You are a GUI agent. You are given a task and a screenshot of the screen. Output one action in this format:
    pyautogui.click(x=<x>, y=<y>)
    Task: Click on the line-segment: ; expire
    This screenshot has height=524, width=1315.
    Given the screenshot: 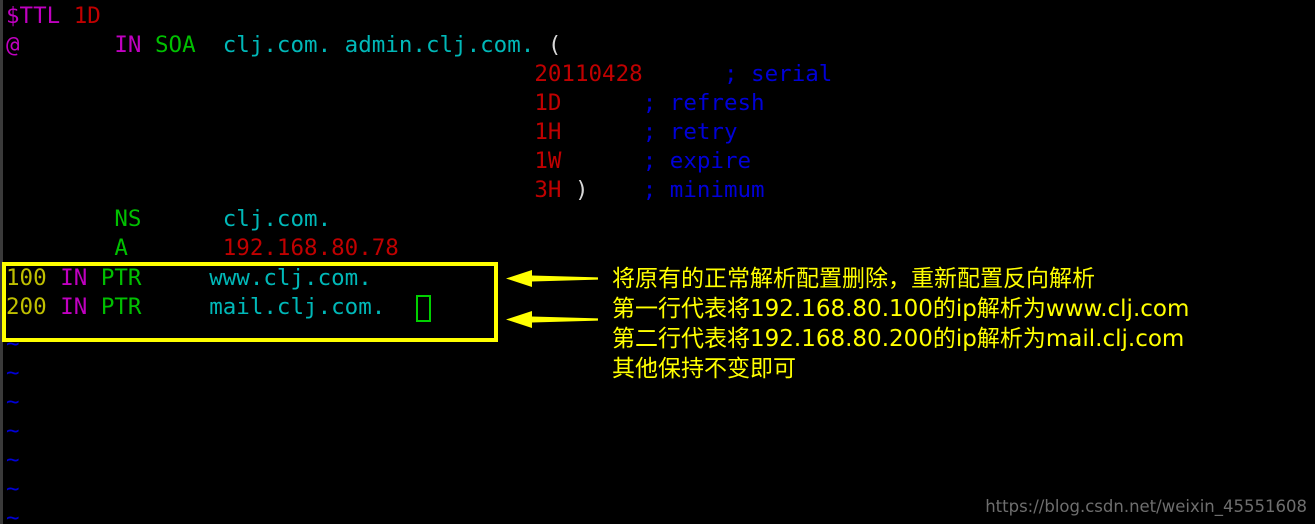 What is the action you would take?
    pyautogui.click(x=697, y=161)
    